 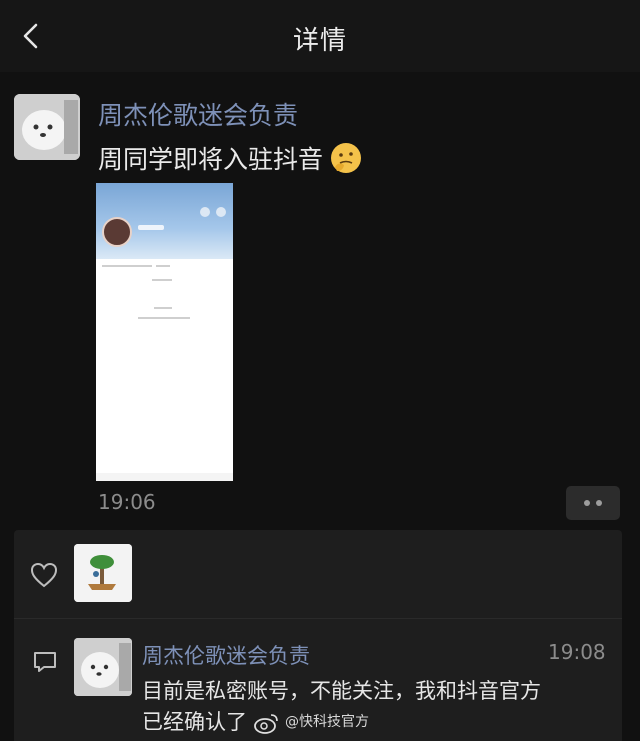 I want to click on comment-line-2: 已经确认了, so click(x=194, y=722).